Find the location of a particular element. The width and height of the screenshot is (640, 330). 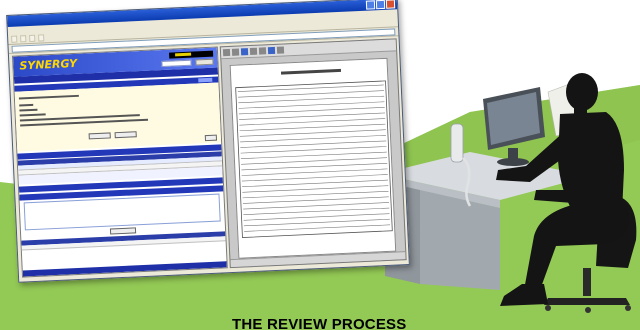

application-details is located at coordinates (118, 117).